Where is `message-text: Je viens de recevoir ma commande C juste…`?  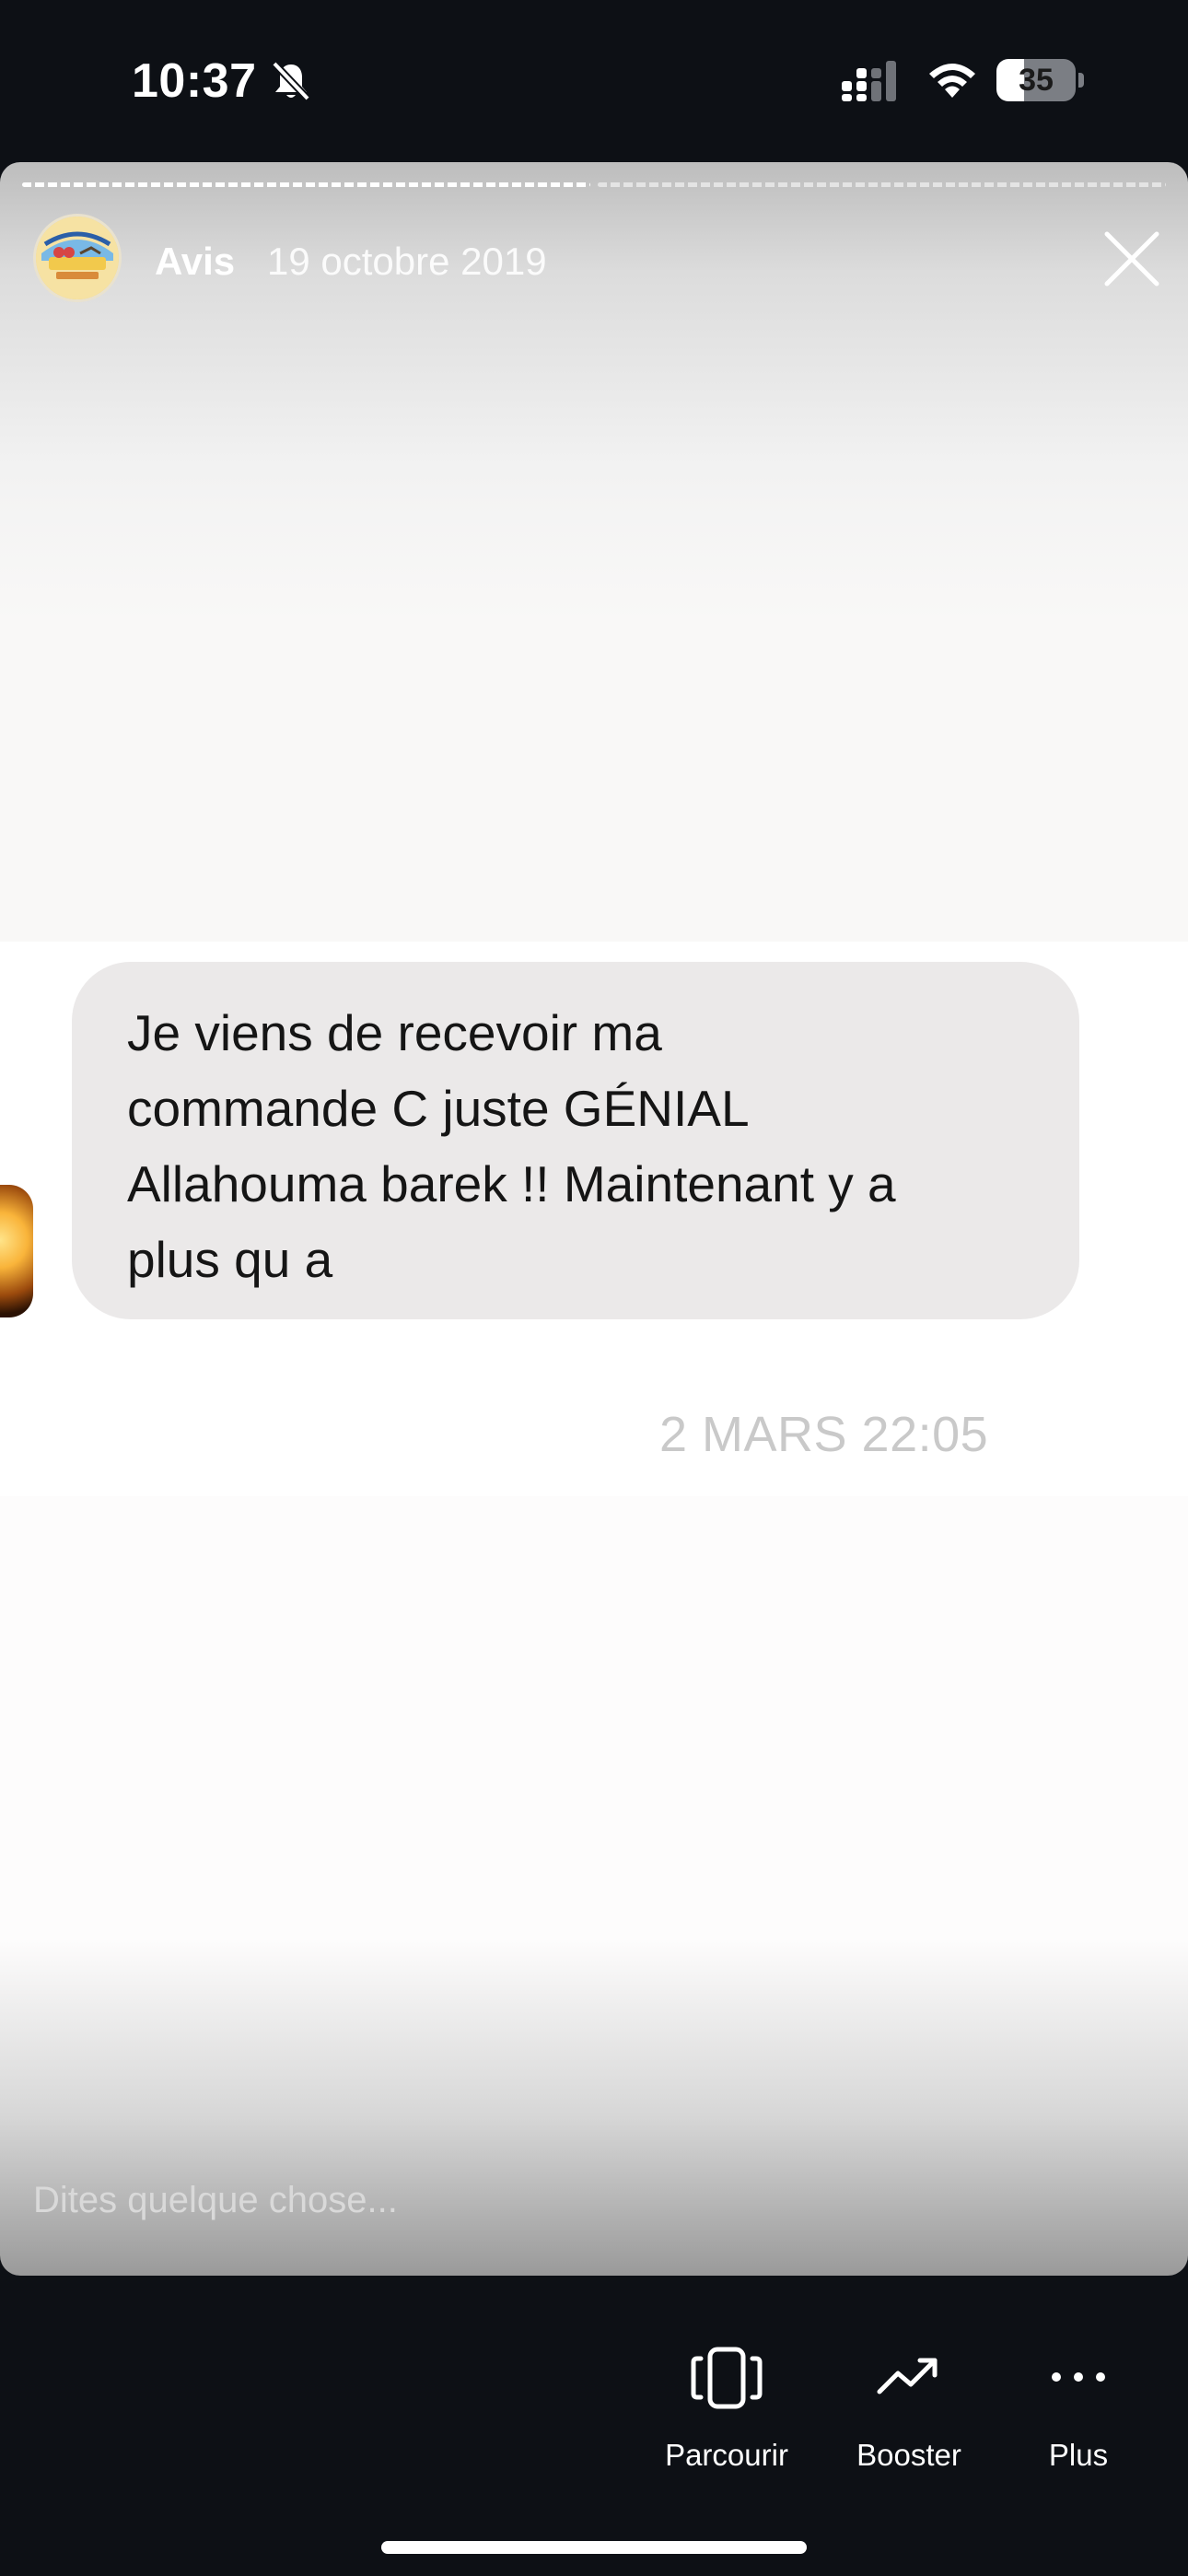 message-text: Je viens de recevoir ma commande C juste… is located at coordinates (587, 1146).